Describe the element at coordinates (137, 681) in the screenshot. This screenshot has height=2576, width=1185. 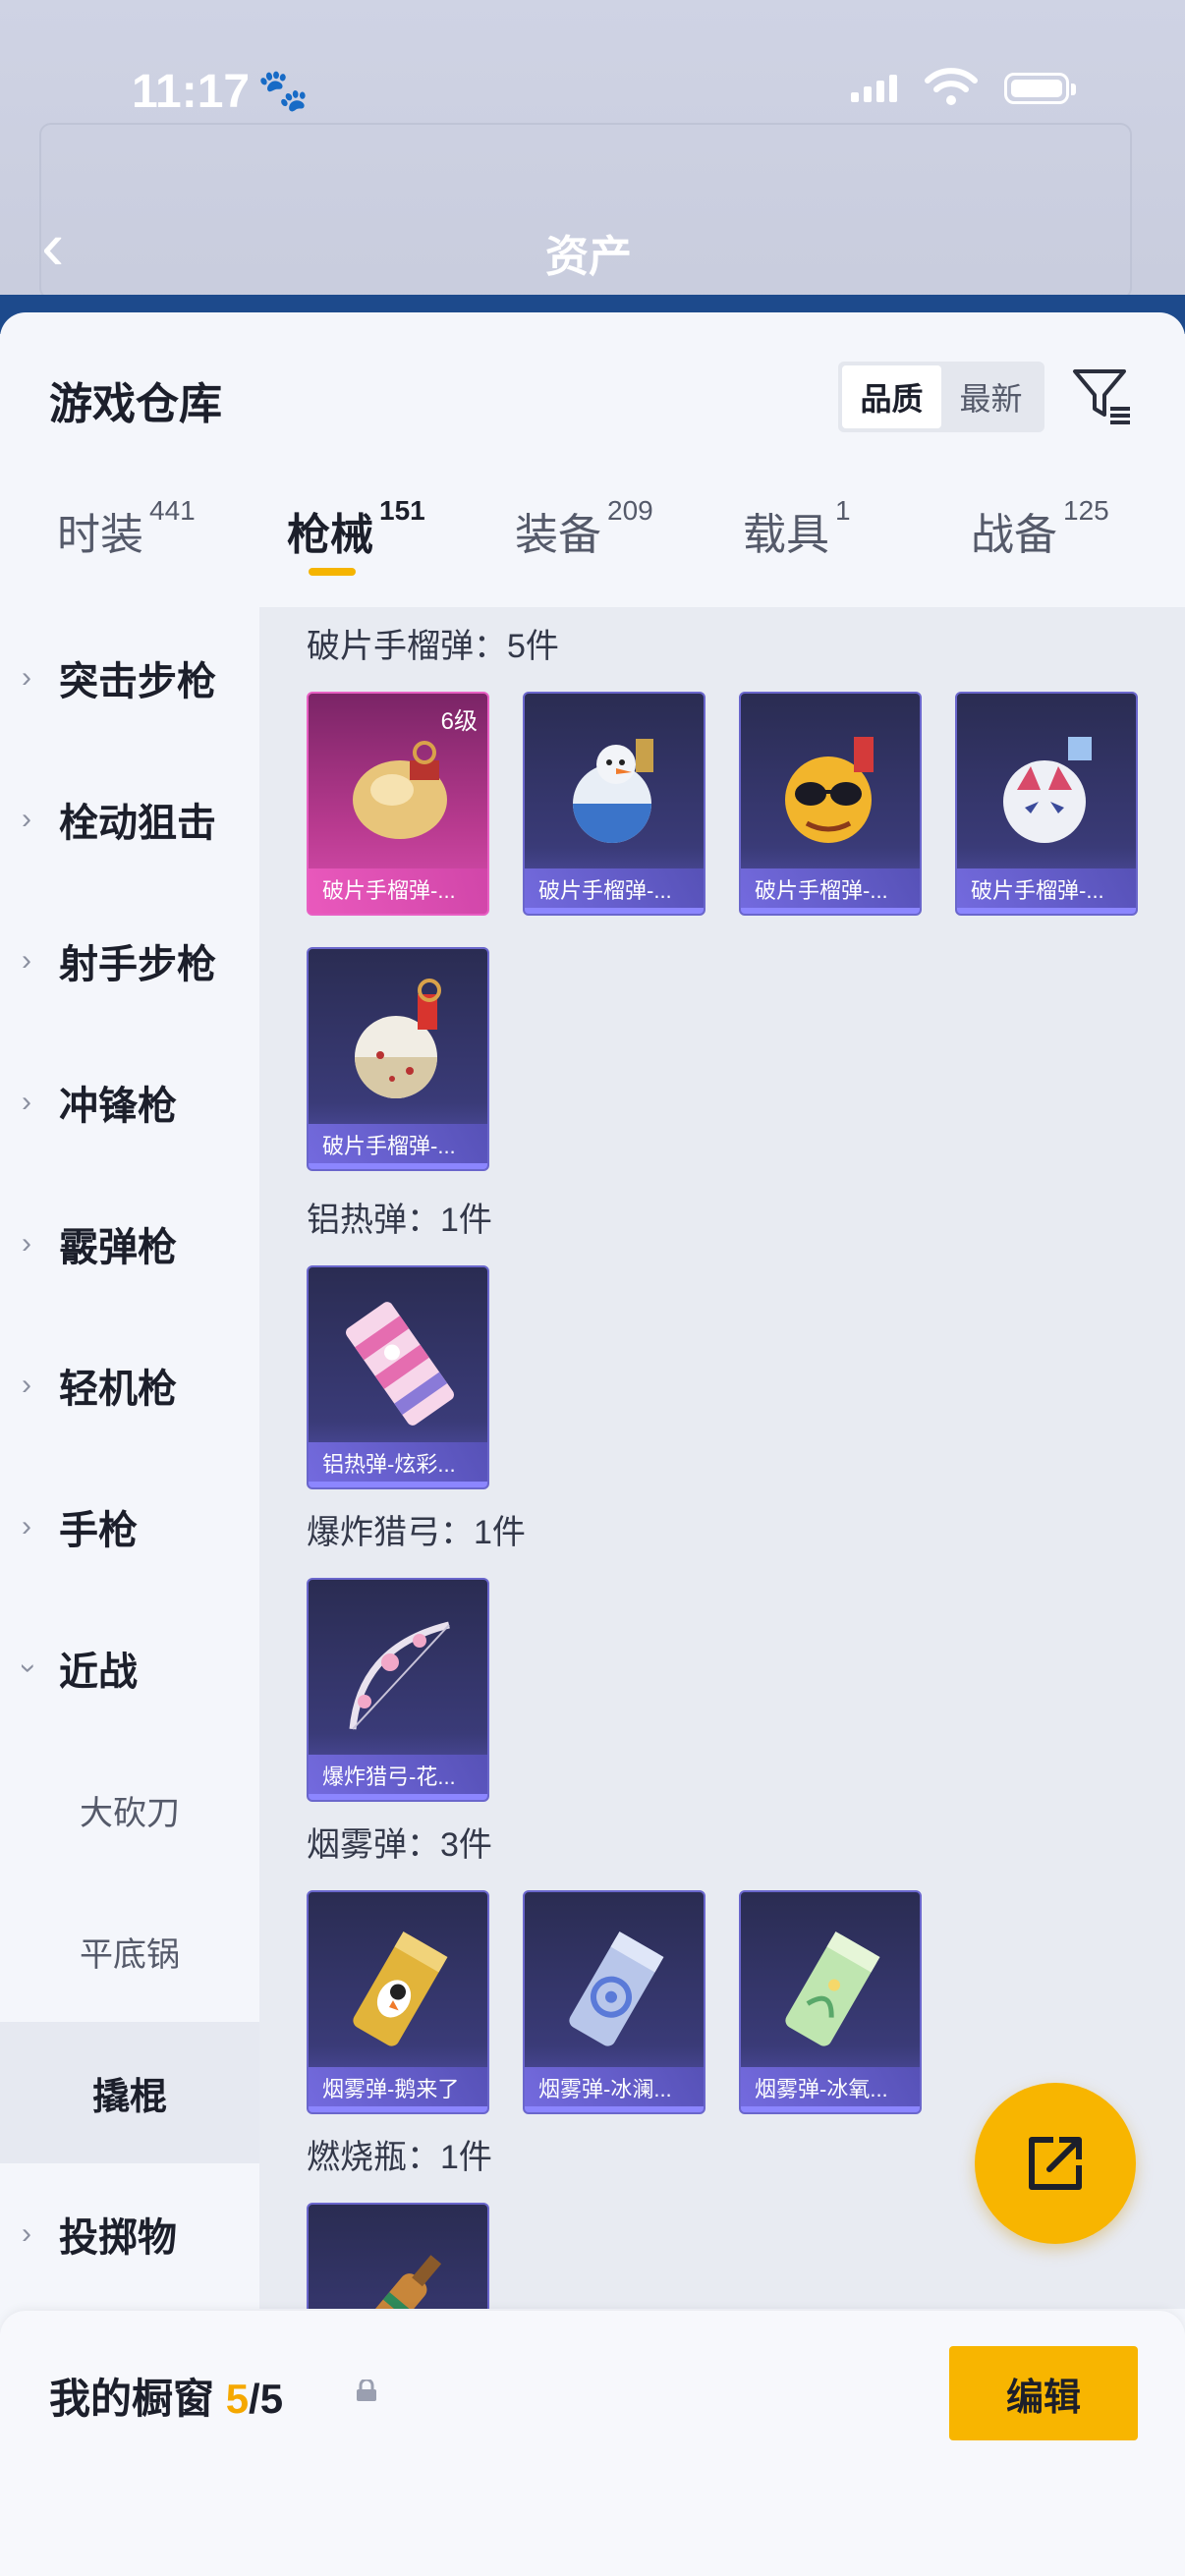
I see `nav-label: 突击步枪` at that location.